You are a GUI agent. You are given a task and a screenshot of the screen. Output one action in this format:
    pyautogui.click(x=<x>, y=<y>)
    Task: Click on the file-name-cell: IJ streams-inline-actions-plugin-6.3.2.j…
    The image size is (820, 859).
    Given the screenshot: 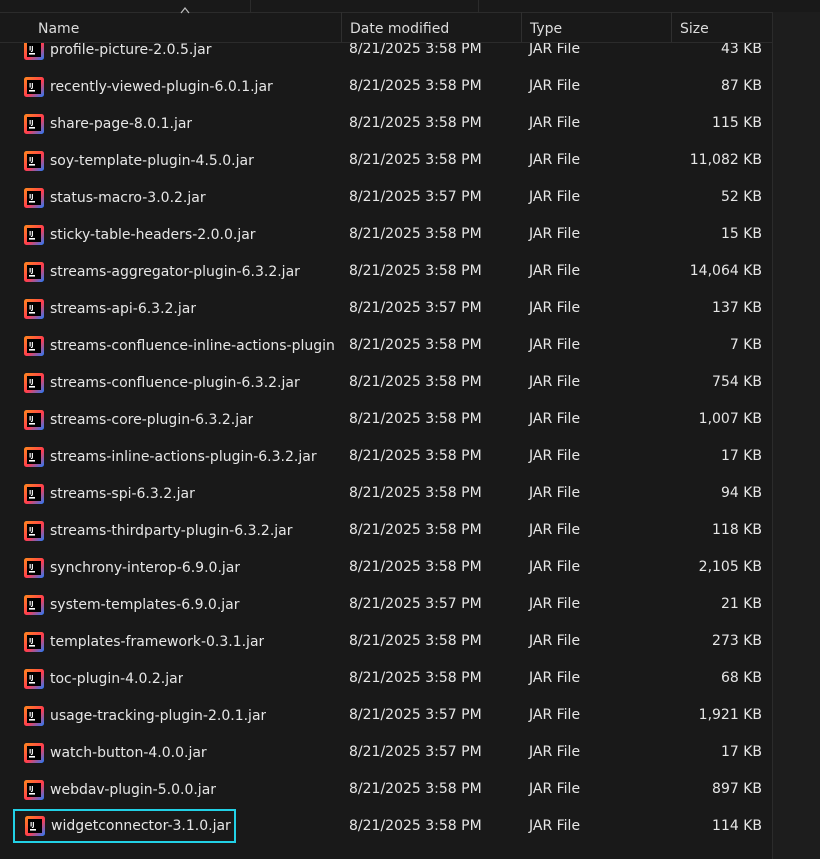 What is the action you would take?
    pyautogui.click(x=175, y=456)
    